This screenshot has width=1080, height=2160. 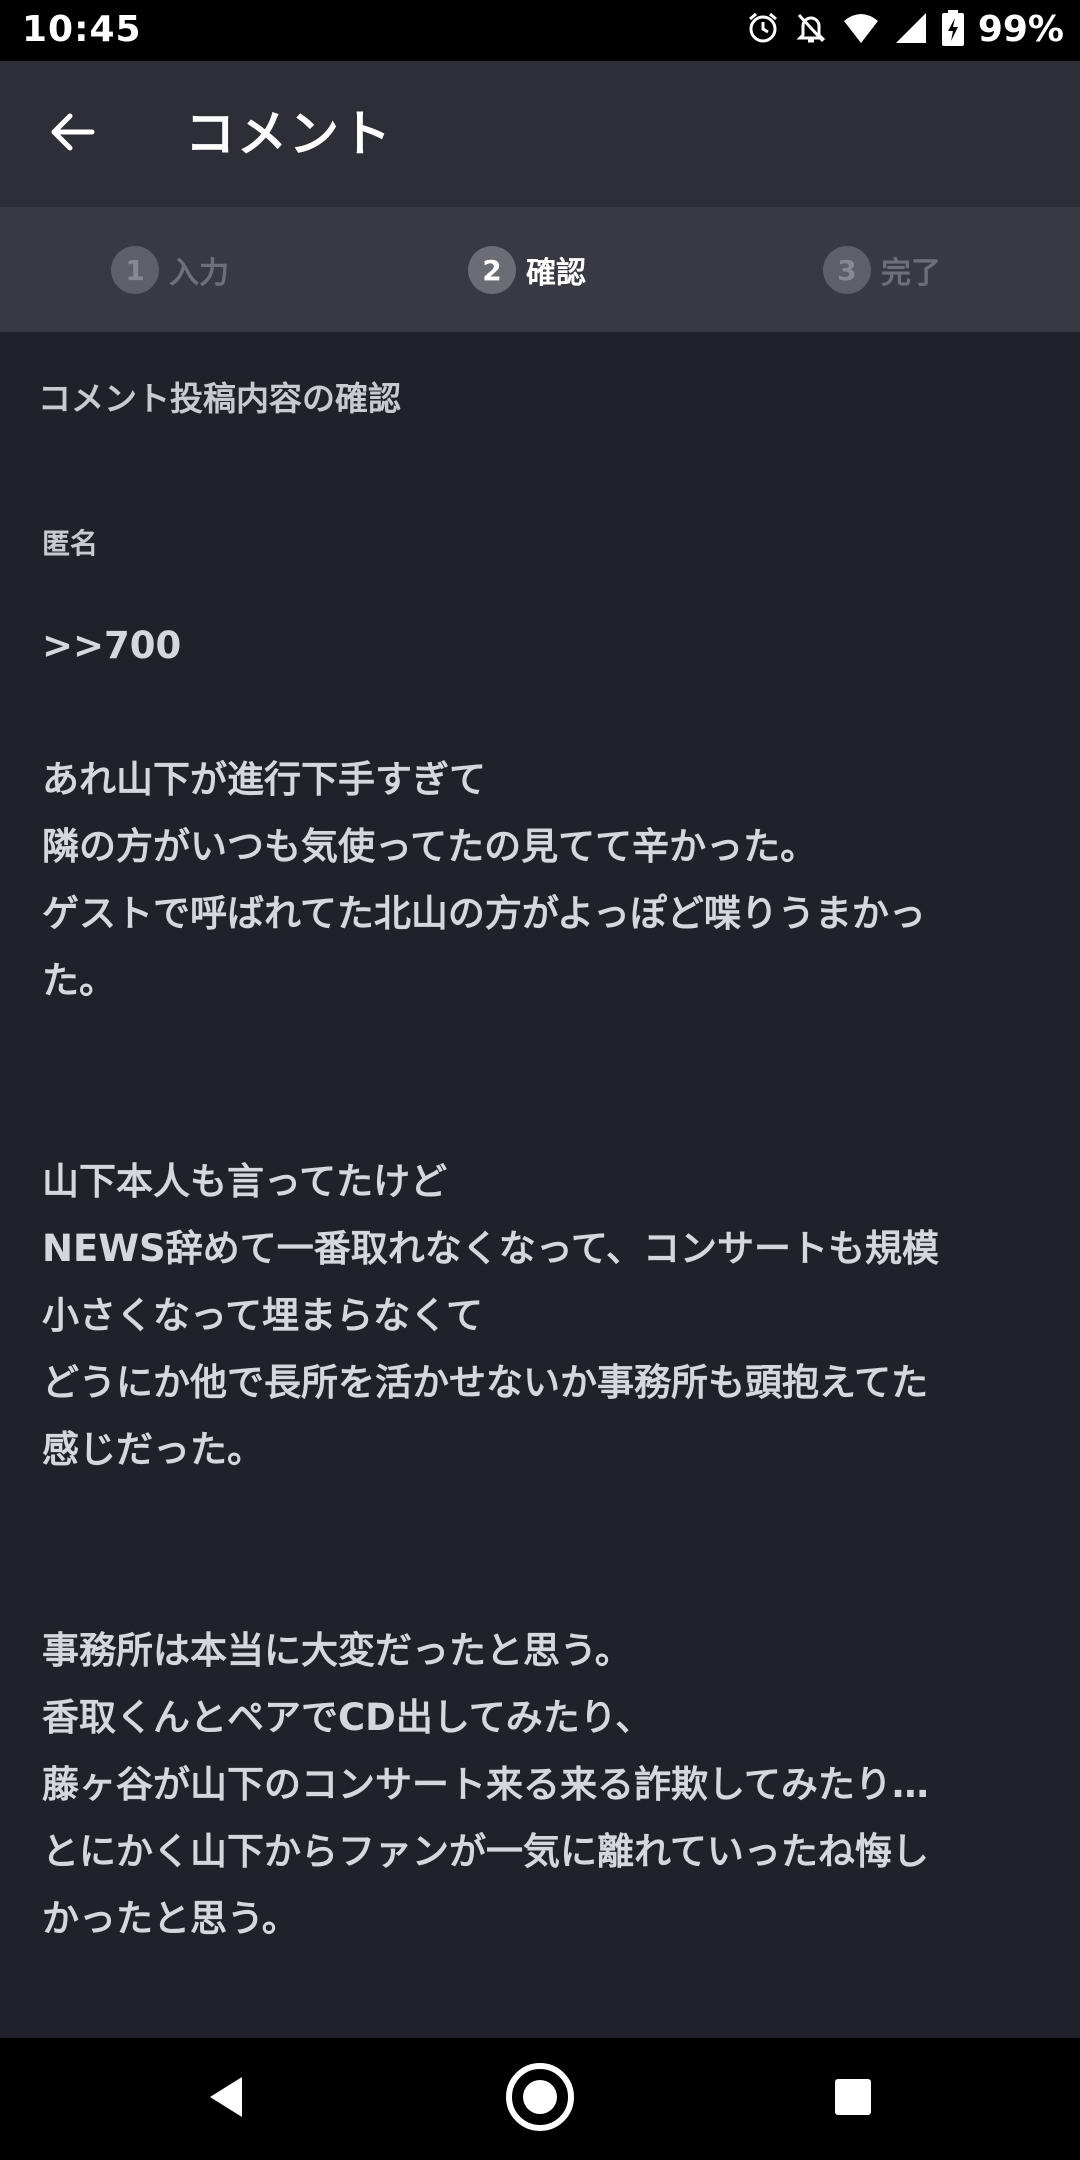 I want to click on nav-home-button, so click(x=540, y=2099).